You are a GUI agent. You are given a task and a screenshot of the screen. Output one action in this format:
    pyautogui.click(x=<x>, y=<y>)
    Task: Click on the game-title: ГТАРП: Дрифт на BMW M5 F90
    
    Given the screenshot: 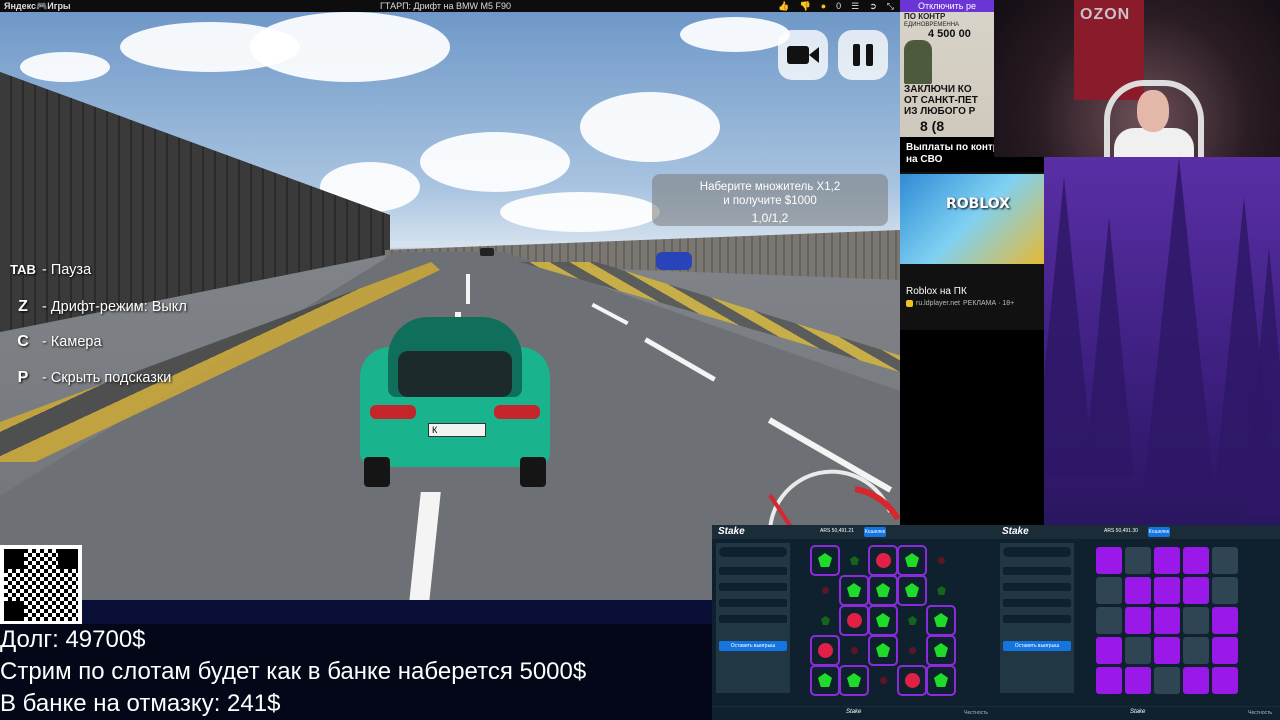 What is the action you would take?
    pyautogui.click(x=445, y=6)
    